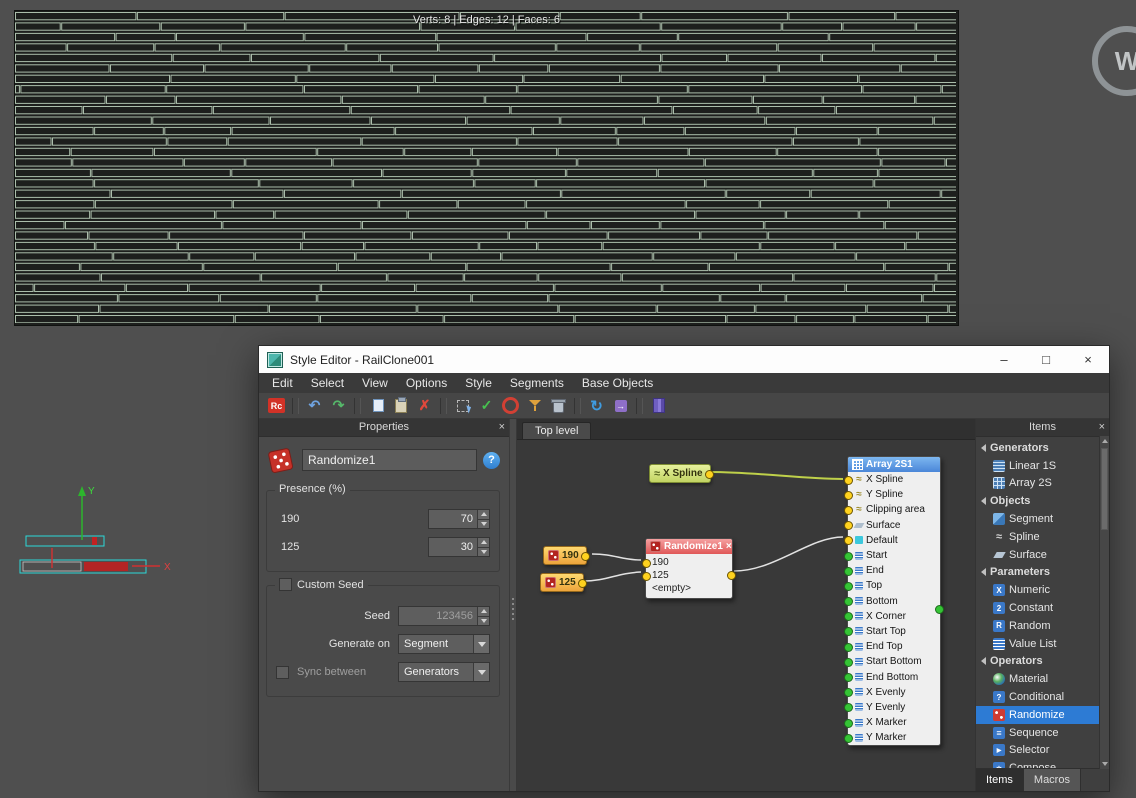 This screenshot has width=1136, height=798. What do you see at coordinates (892, 737) in the screenshot?
I see `node-input-row: Y Marker` at bounding box center [892, 737].